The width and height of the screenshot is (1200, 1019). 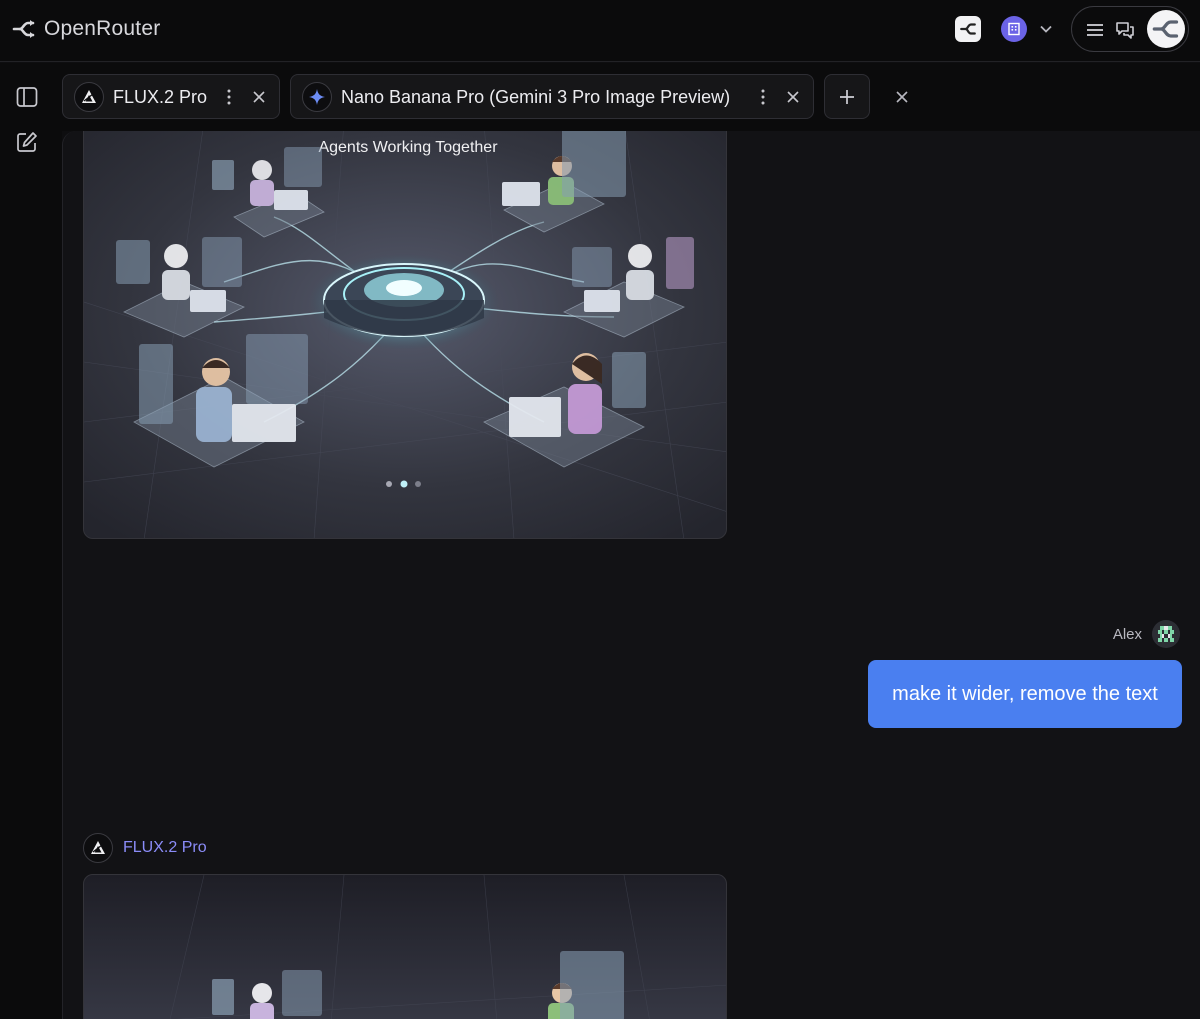 I want to click on close-all-tabs-button, so click(x=902, y=97).